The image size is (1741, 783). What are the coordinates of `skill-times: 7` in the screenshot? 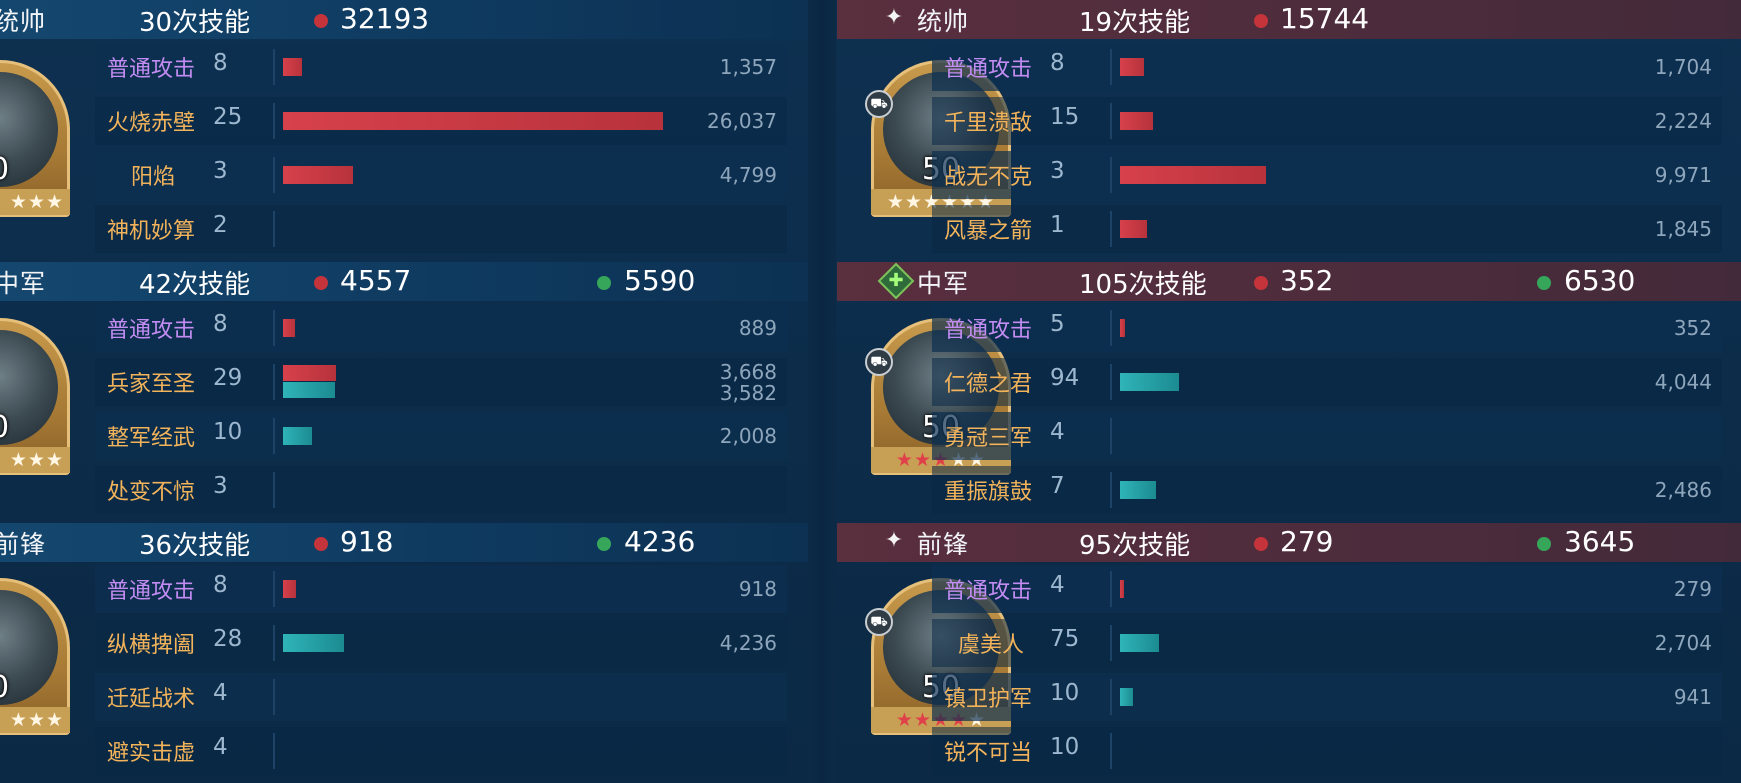 It's located at (1057, 486).